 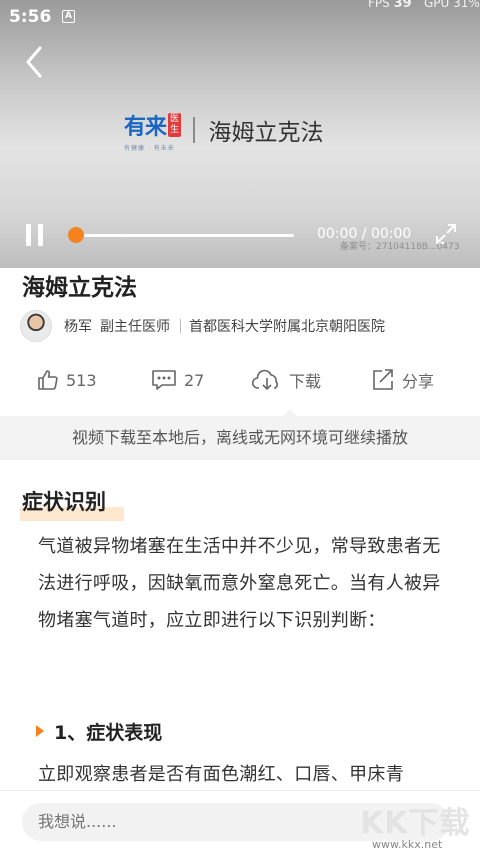 What do you see at coordinates (30, 17) in the screenshot?
I see `status-time: 5:56` at bounding box center [30, 17].